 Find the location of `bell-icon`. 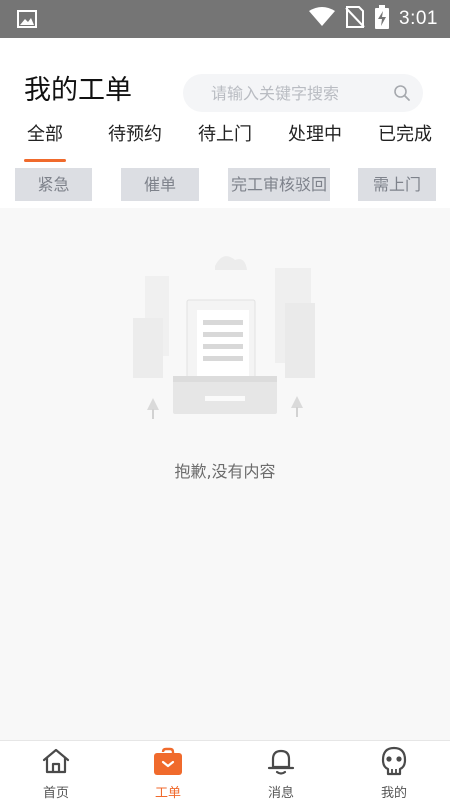

bell-icon is located at coordinates (281, 762).